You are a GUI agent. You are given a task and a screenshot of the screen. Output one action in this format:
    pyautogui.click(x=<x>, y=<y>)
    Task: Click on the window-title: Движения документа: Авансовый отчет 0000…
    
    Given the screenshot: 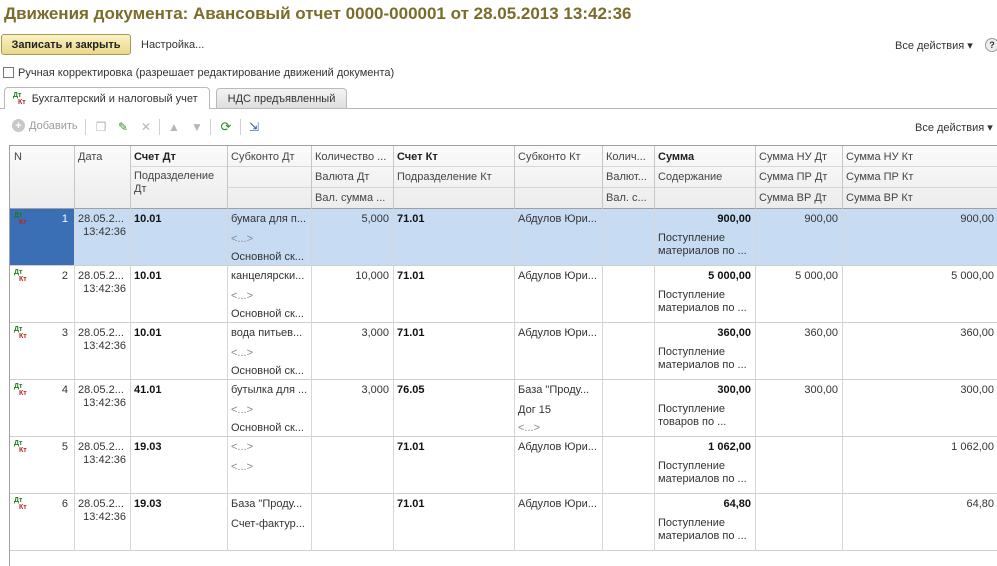 What is the action you would take?
    pyautogui.click(x=318, y=13)
    